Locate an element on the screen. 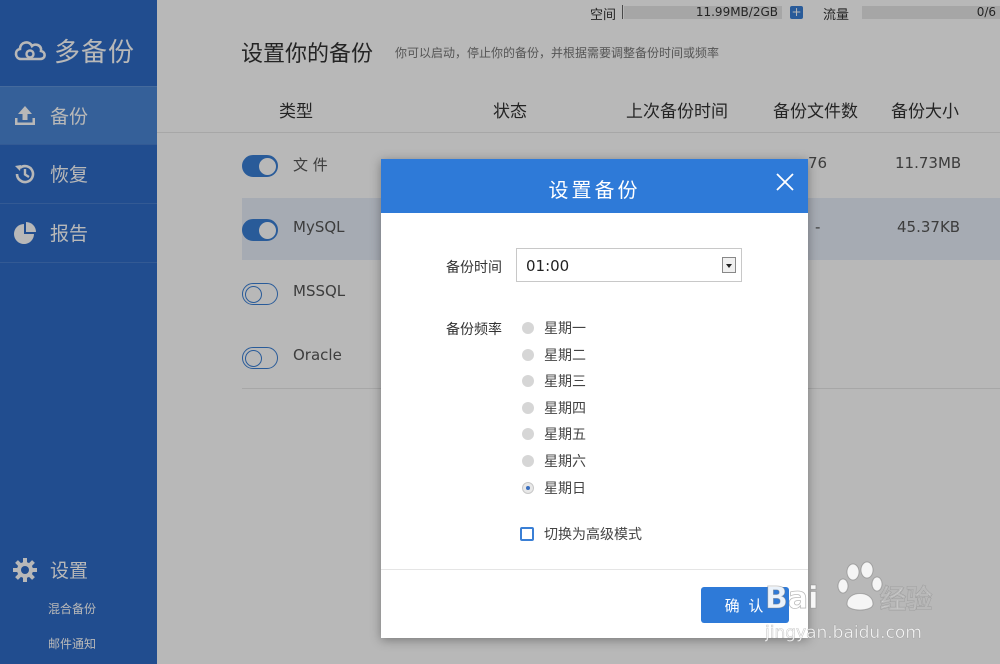 The width and height of the screenshot is (1000, 664). radio-friday: 星期五 is located at coordinates (554, 434).